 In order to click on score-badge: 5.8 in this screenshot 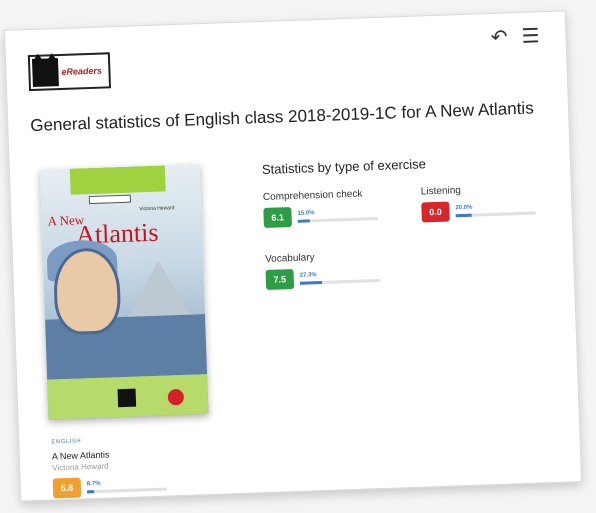, I will do `click(67, 488)`.